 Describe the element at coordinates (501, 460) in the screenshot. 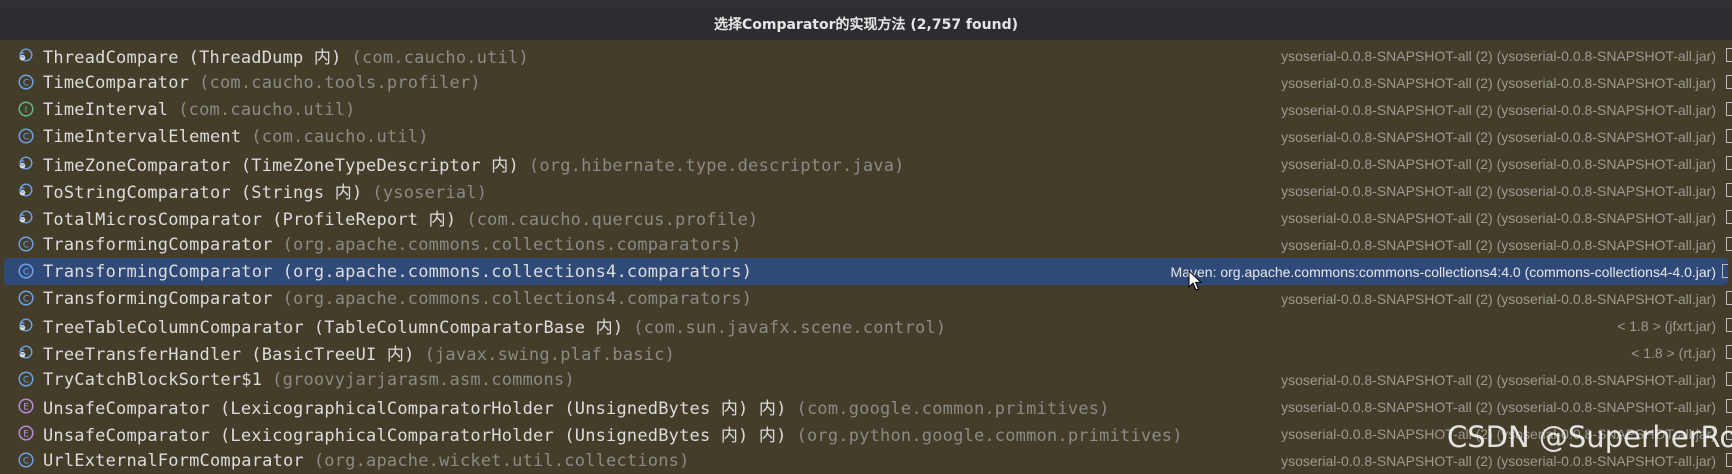

I see `package-name: (org.apache.wicket.util.collections)` at that location.